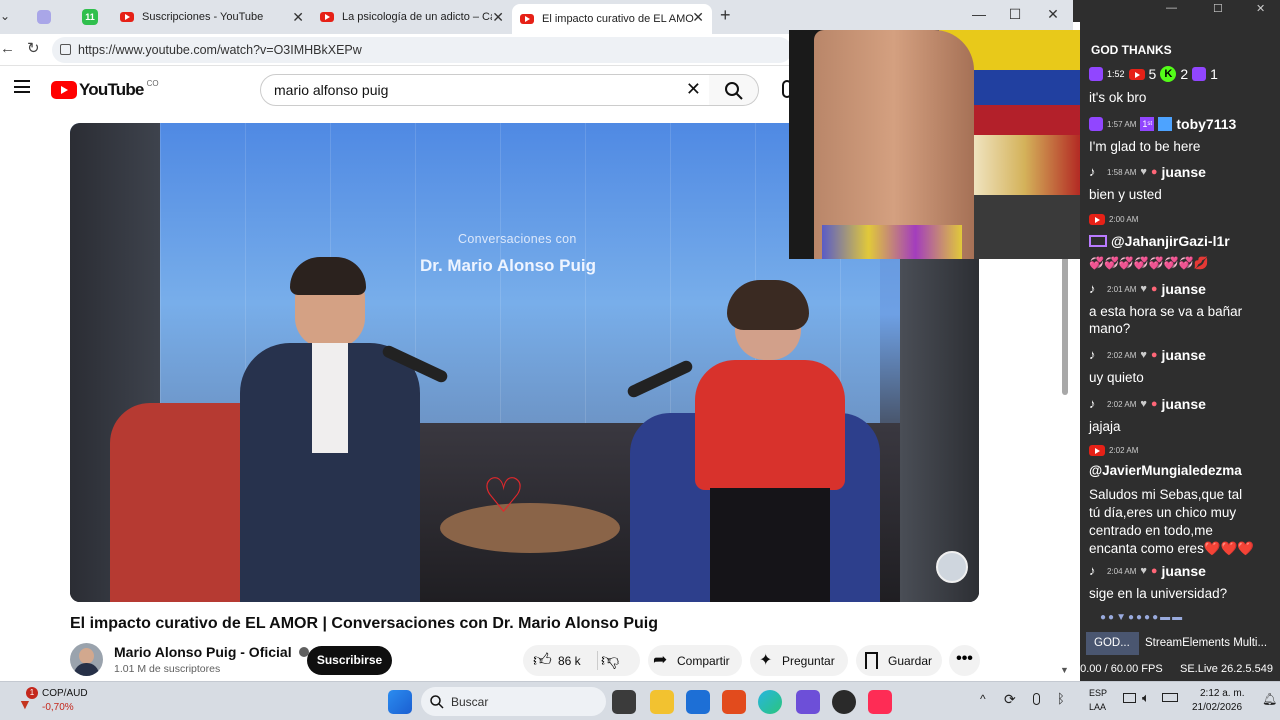 This screenshot has width=1280, height=720. Describe the element at coordinates (64, 90) in the screenshot. I see `youtube-play-logo-icon` at that location.